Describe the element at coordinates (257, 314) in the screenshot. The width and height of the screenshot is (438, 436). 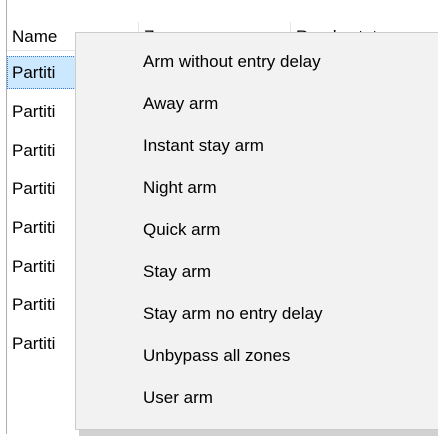
I see `menu-item-stay-arm-no-entry-delay: Stay arm no entry delay` at that location.